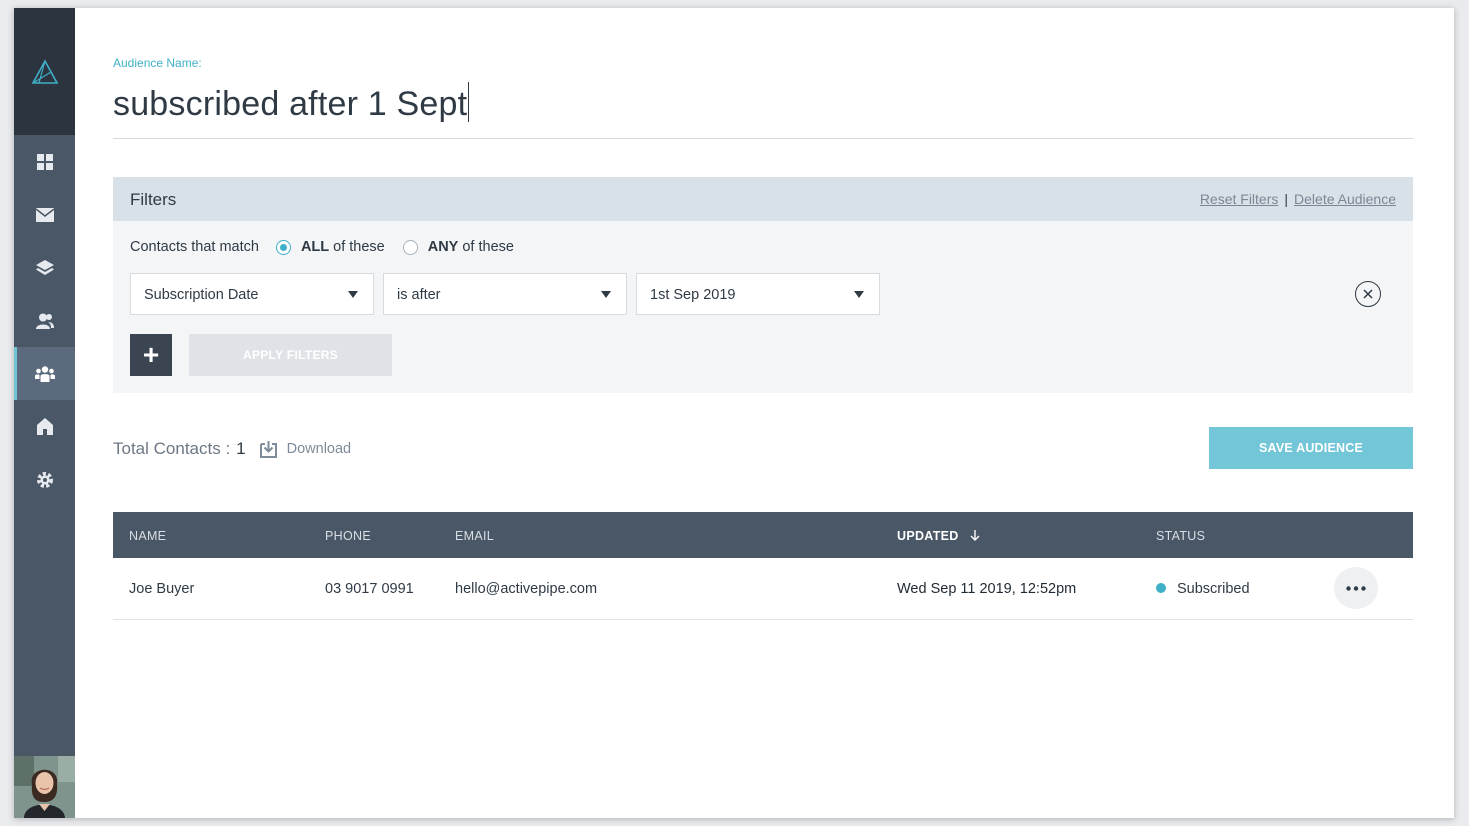 The height and width of the screenshot is (826, 1469). I want to click on reset-filters-link: Reset Filters, so click(1239, 199).